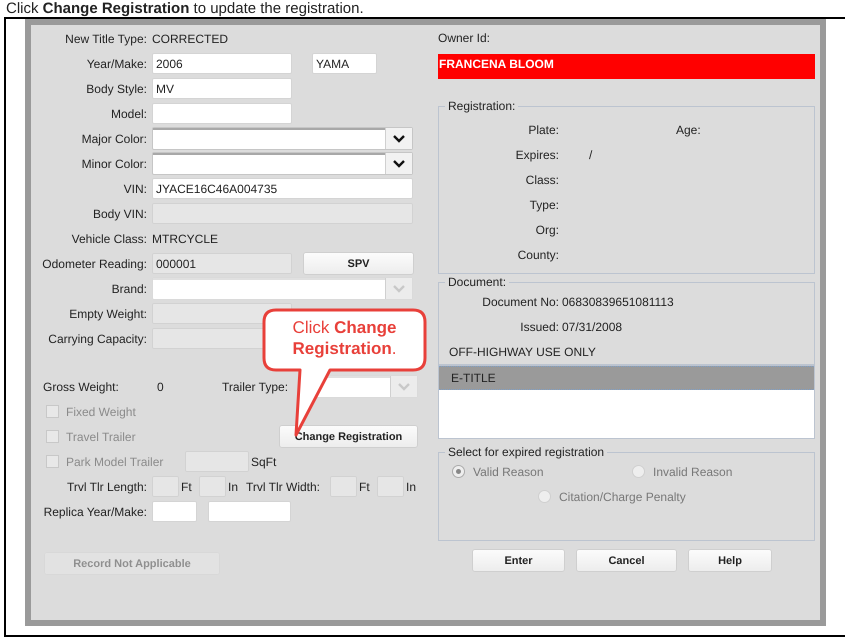 Image resolution: width=845 pixels, height=637 pixels. Describe the element at coordinates (348, 436) in the screenshot. I see `change-registration-button: Change Registration` at that location.